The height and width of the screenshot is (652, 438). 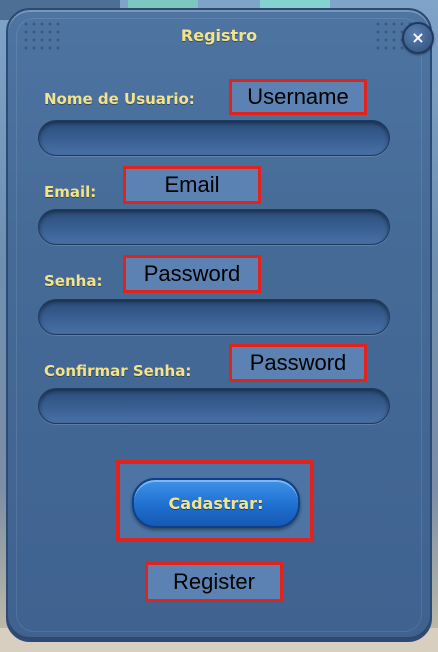 I want to click on close-icon: ×, so click(x=418, y=37).